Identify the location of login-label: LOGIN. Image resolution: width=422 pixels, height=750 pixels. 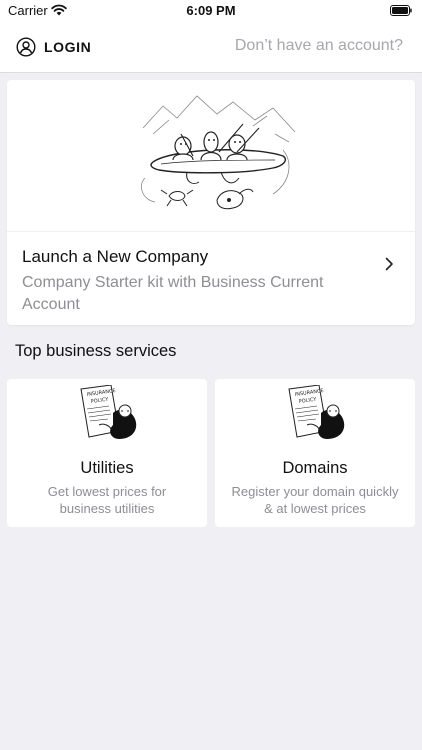
(68, 47).